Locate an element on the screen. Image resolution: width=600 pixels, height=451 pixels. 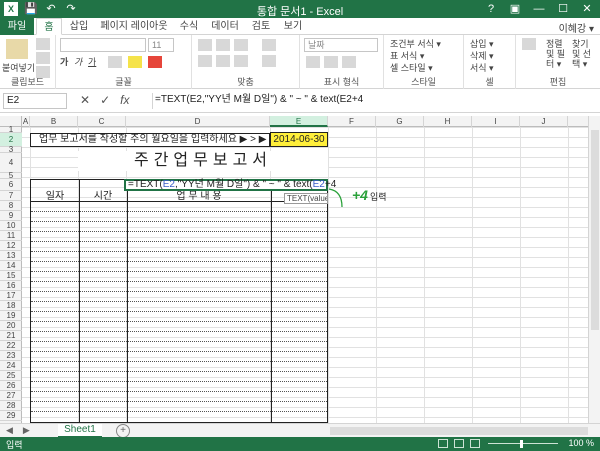
insert-function-icon: fx is located at coordinates (124, 100).